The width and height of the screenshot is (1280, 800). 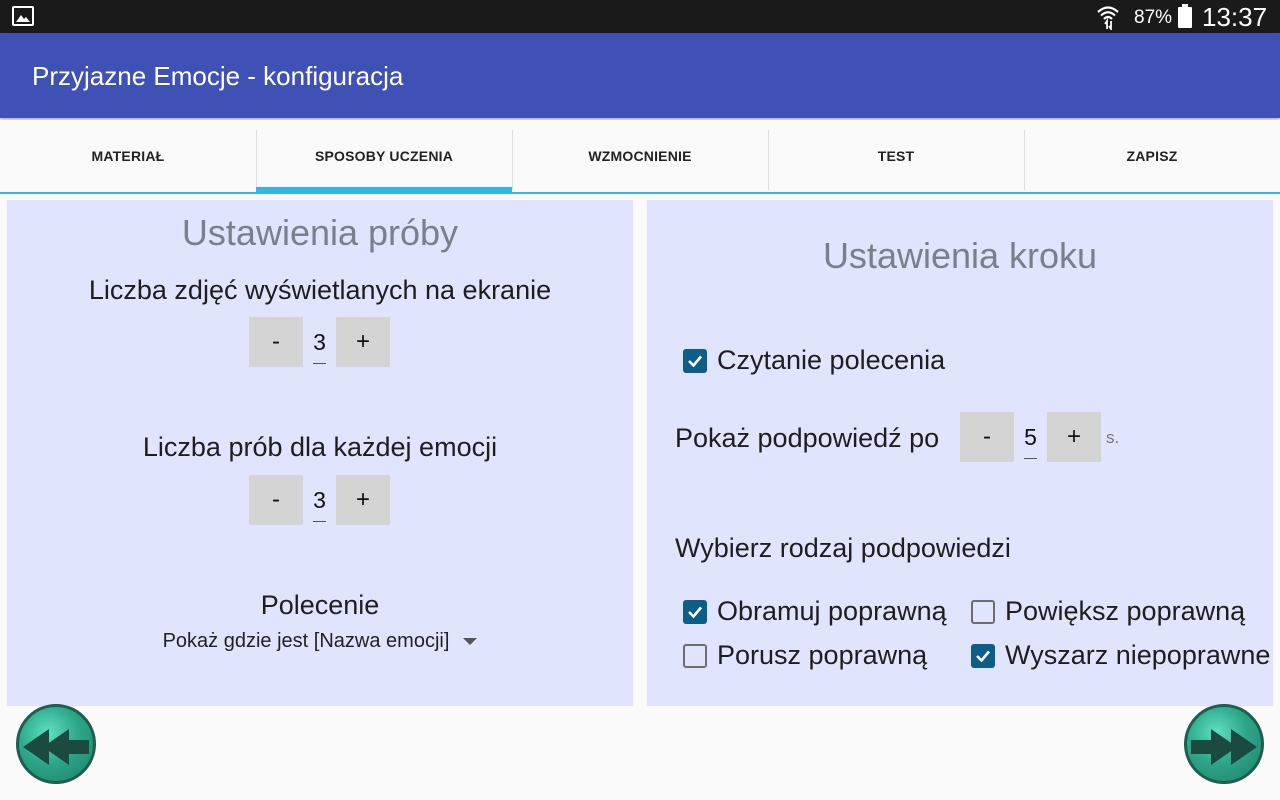 I want to click on next-button, so click(x=1224, y=744).